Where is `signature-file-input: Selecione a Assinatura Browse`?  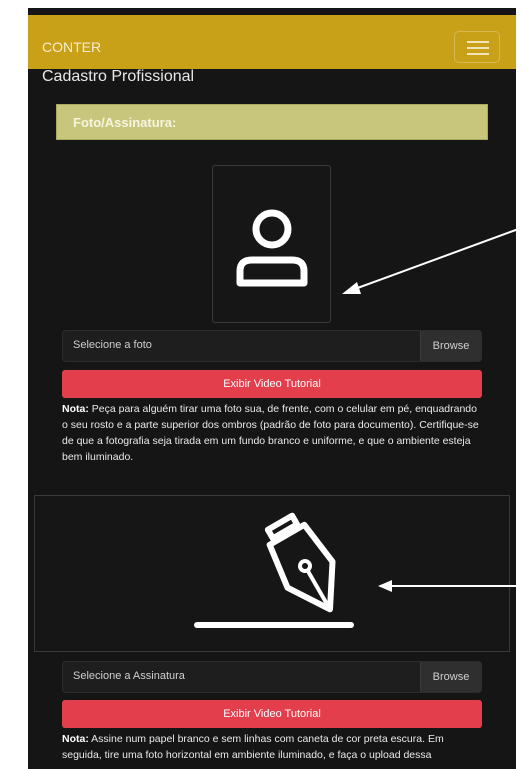
signature-file-input: Selecione a Assinatura Browse is located at coordinates (272, 677).